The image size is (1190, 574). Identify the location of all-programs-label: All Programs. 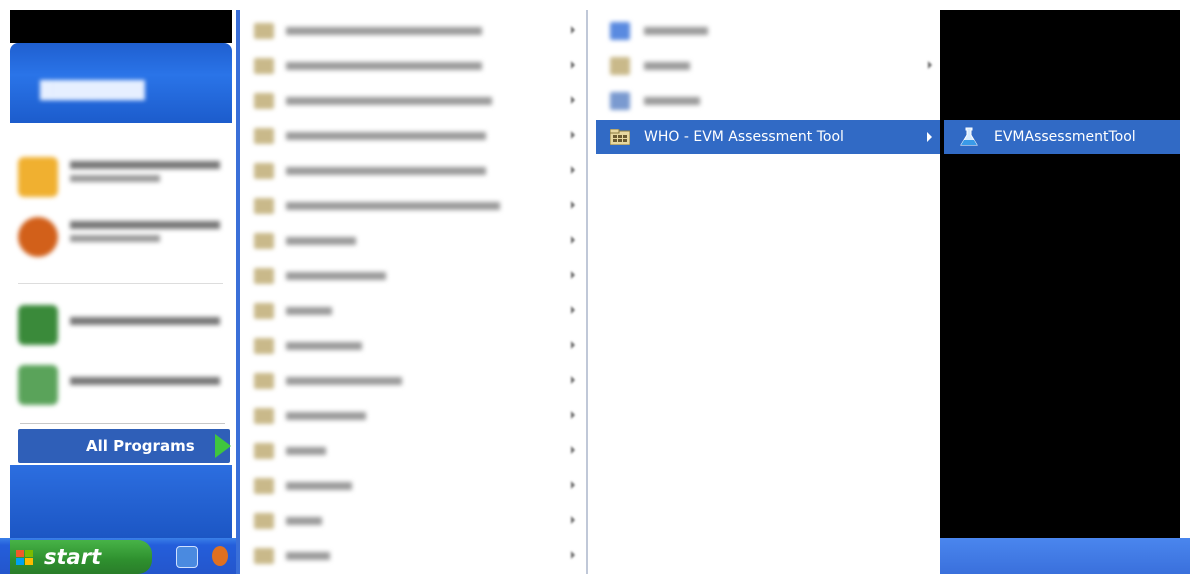
(140, 446).